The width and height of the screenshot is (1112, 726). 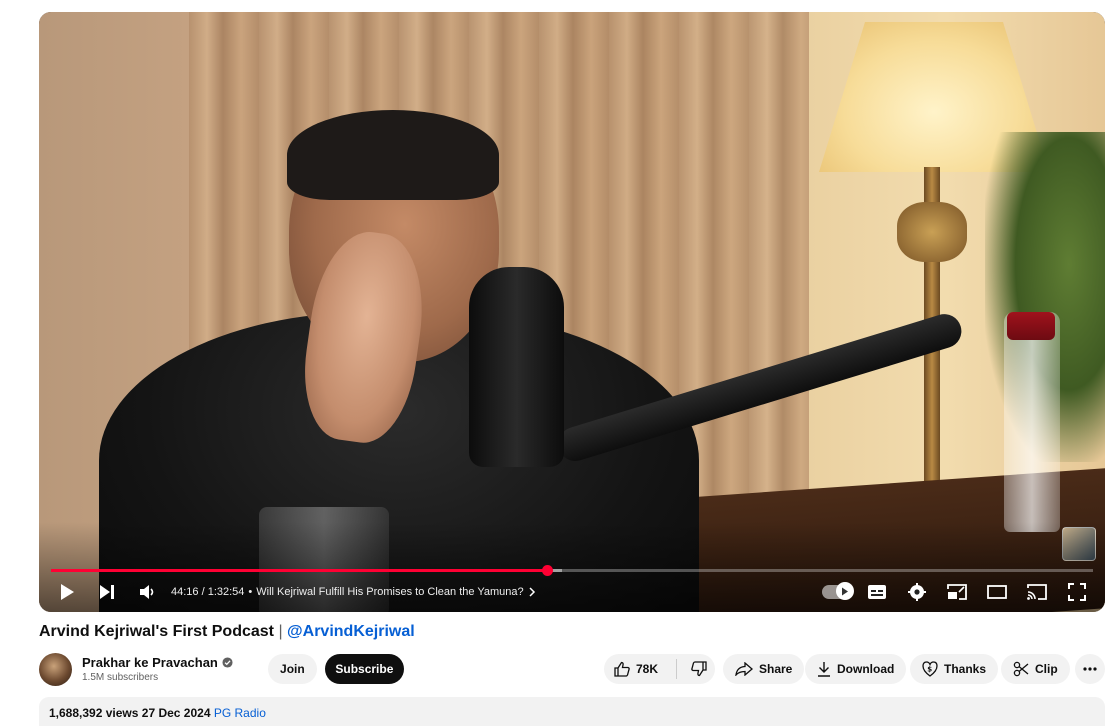 I want to click on like-icon, so click(x=622, y=669).